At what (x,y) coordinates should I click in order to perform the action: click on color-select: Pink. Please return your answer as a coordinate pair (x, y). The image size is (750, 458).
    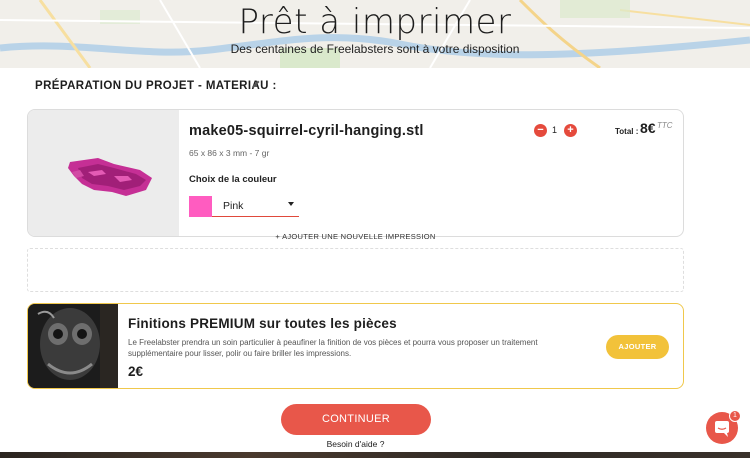
    Looking at the image, I should click on (244, 206).